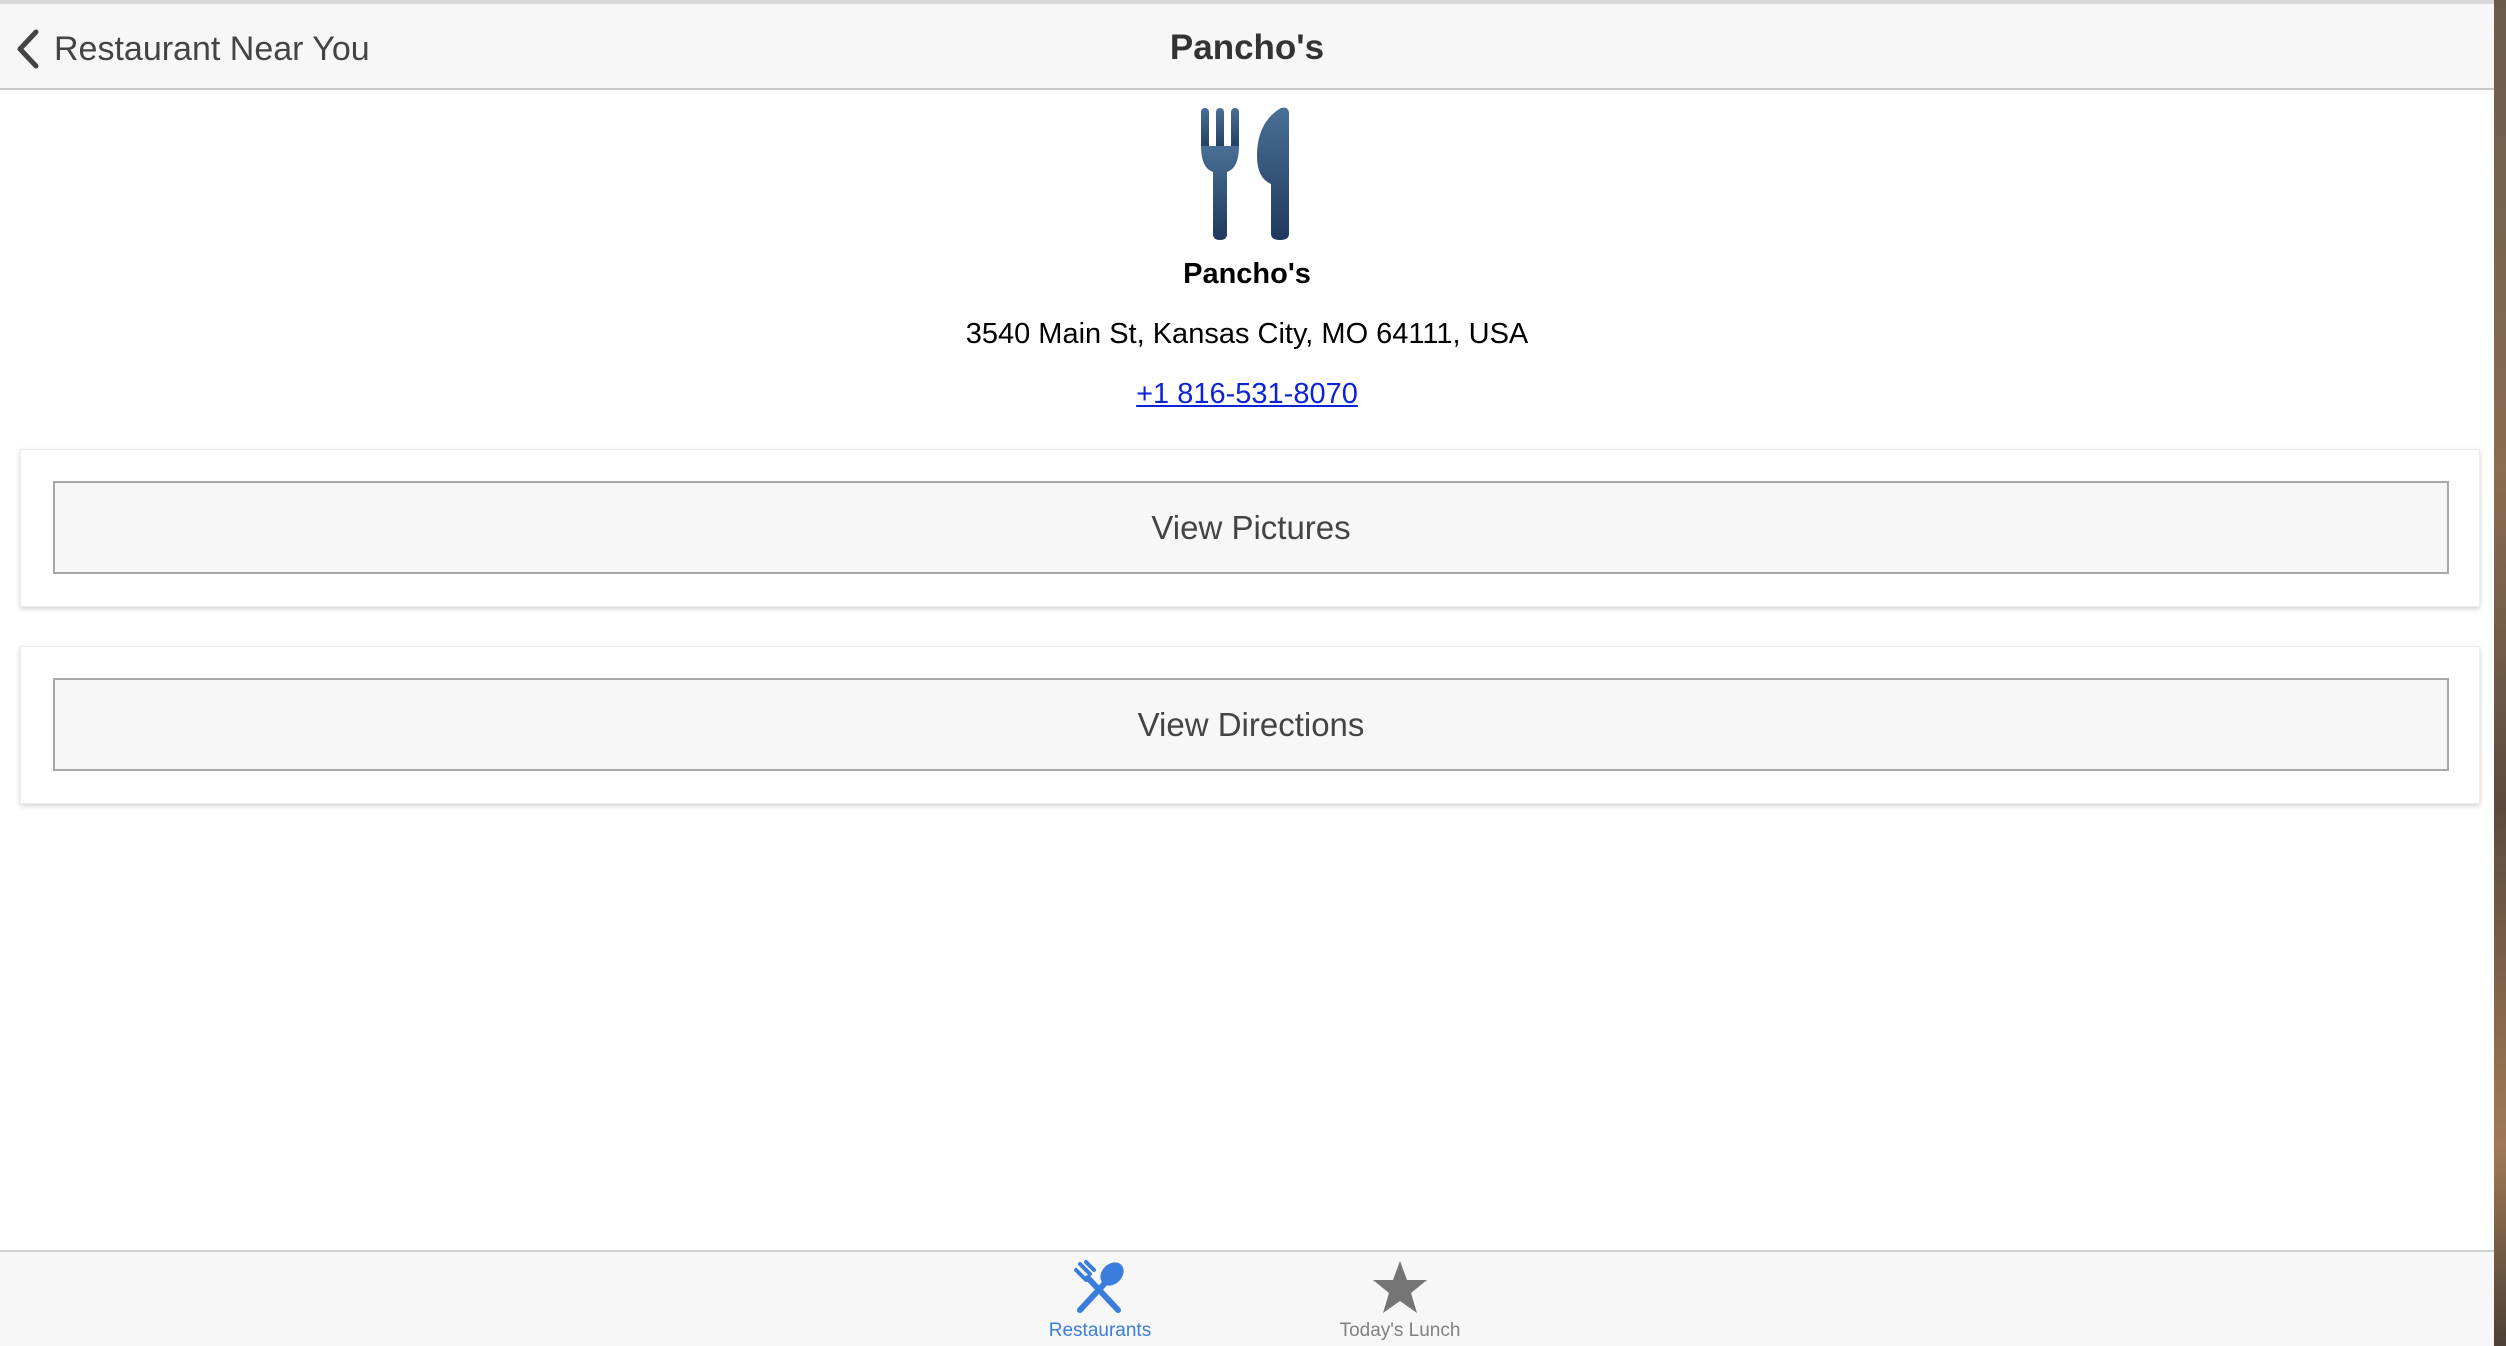  What do you see at coordinates (1400, 1330) in the screenshot?
I see `tab-todays-lunch-label: Today's Lunch` at bounding box center [1400, 1330].